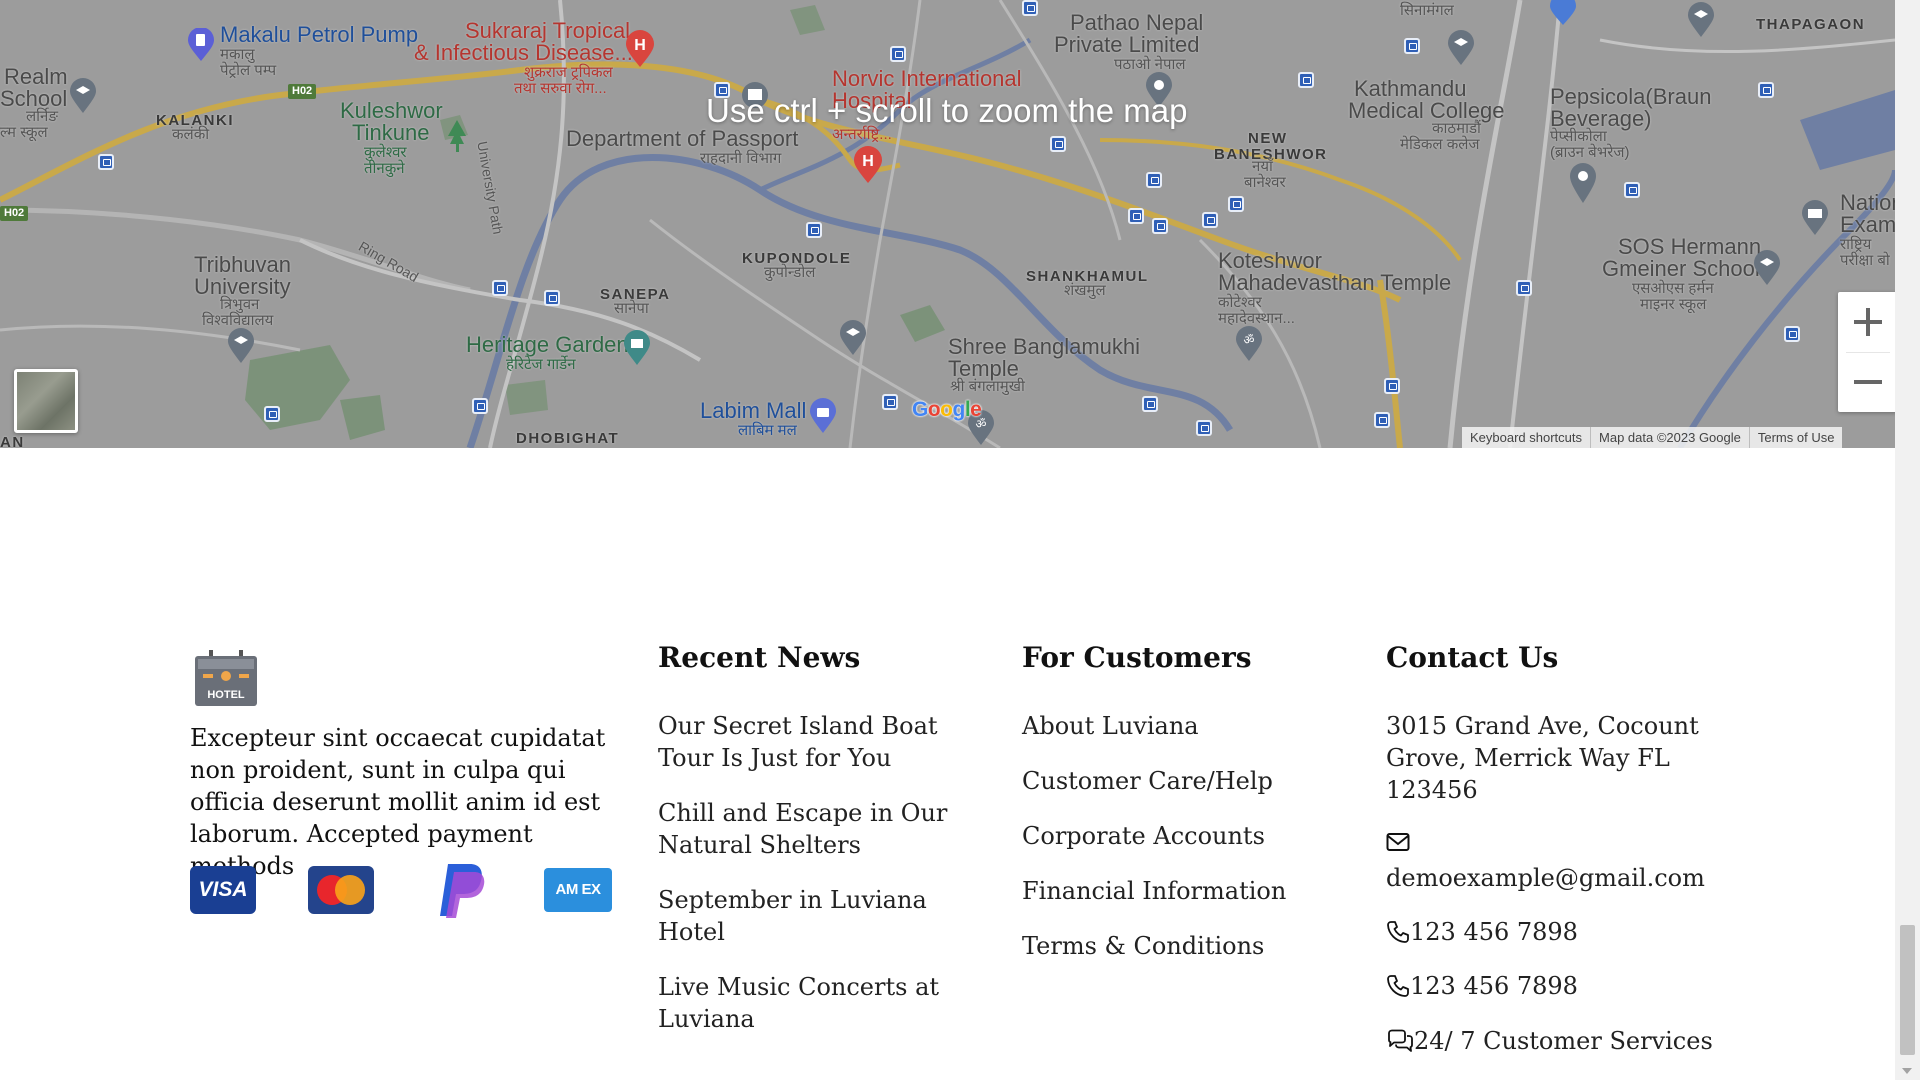  Describe the element at coordinates (1182, 836) in the screenshot. I see `customer-link: Corporate Accounts` at that location.